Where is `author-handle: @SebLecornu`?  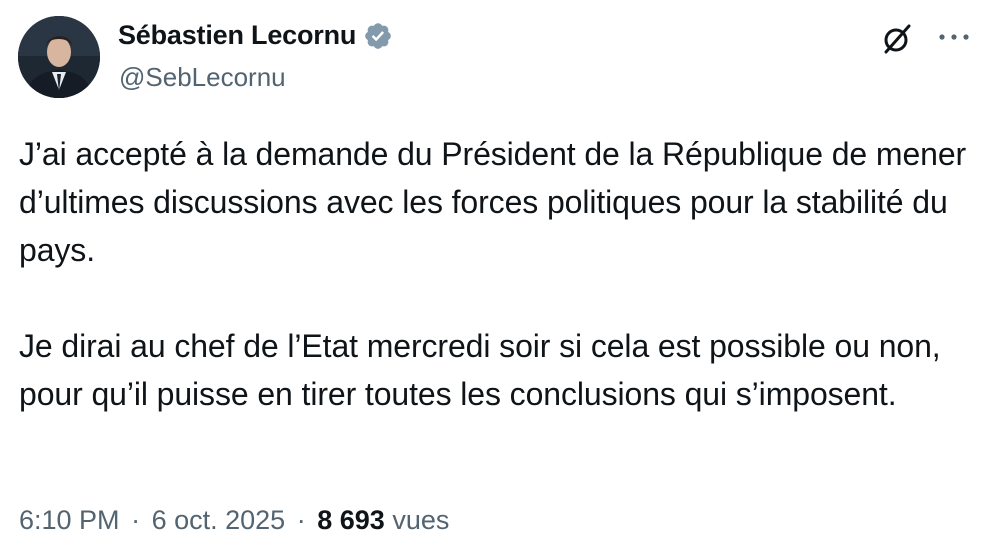 author-handle: @SebLecornu is located at coordinates (202, 77).